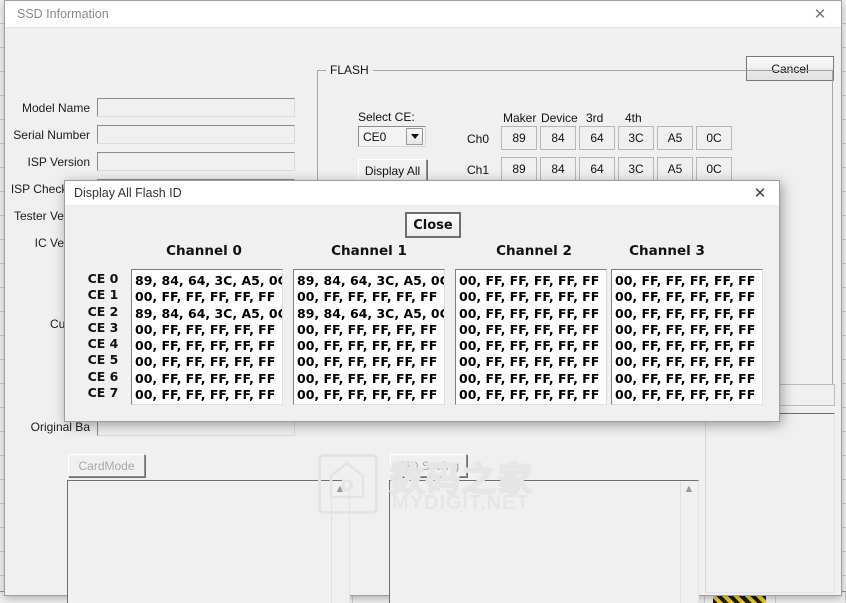 This screenshot has width=846, height=603. What do you see at coordinates (428, 465) in the screenshot?
I see `cid-setting-button: CID Setting` at bounding box center [428, 465].